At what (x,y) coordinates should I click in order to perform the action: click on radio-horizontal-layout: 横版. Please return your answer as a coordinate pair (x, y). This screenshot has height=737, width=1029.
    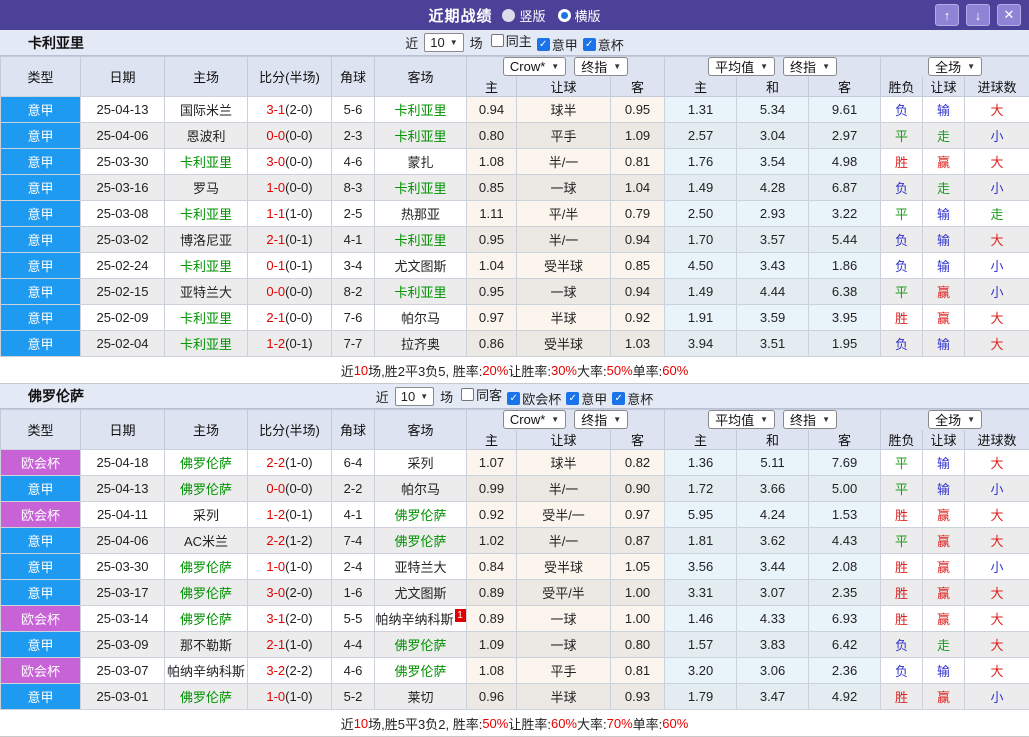
    Looking at the image, I should click on (579, 15).